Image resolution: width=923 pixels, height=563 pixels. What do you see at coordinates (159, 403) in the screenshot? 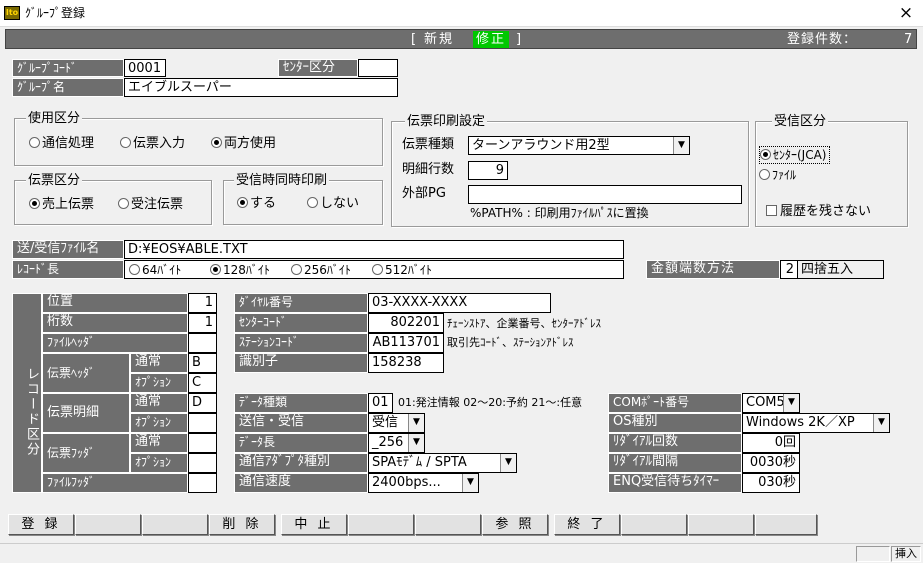
I see `slip-detail-normal-label: 通常` at bounding box center [159, 403].